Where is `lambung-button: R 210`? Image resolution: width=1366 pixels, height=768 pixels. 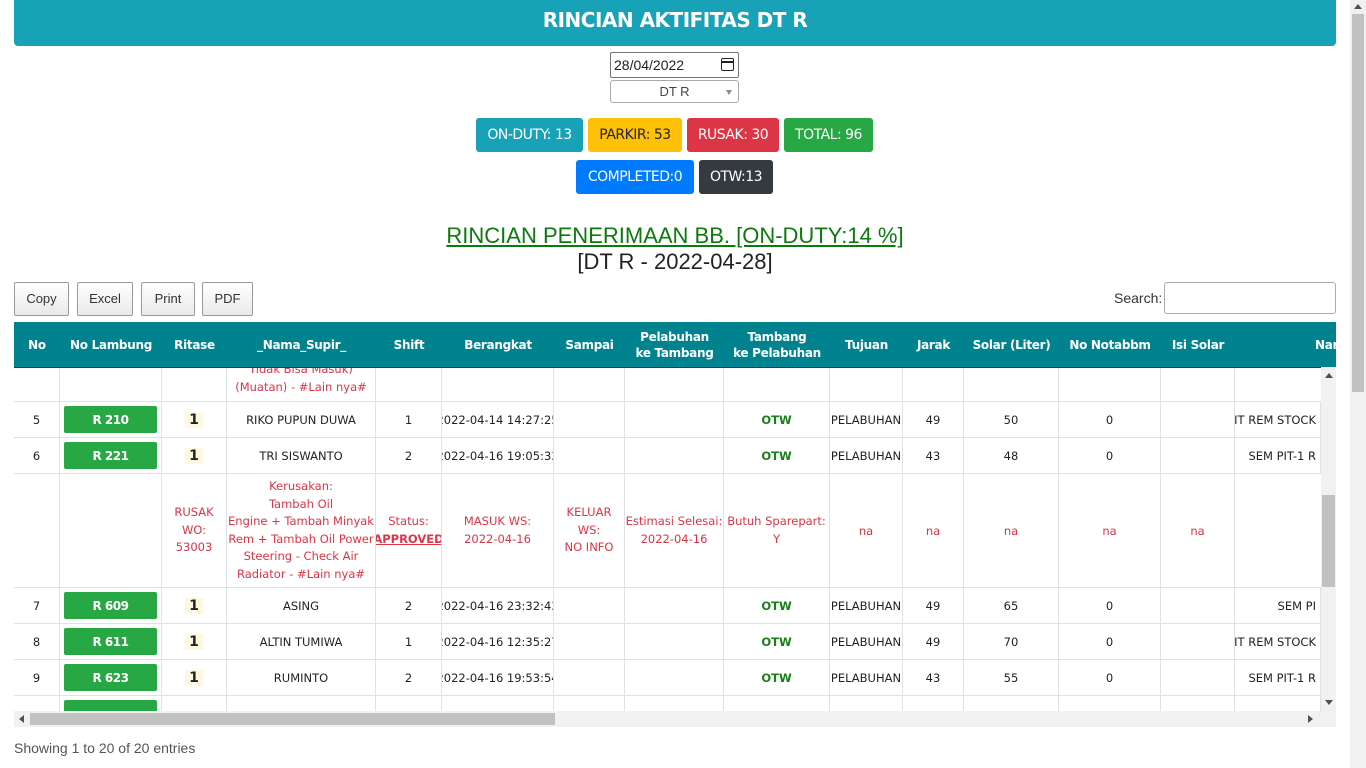
lambung-button: R 210 is located at coordinates (110, 419).